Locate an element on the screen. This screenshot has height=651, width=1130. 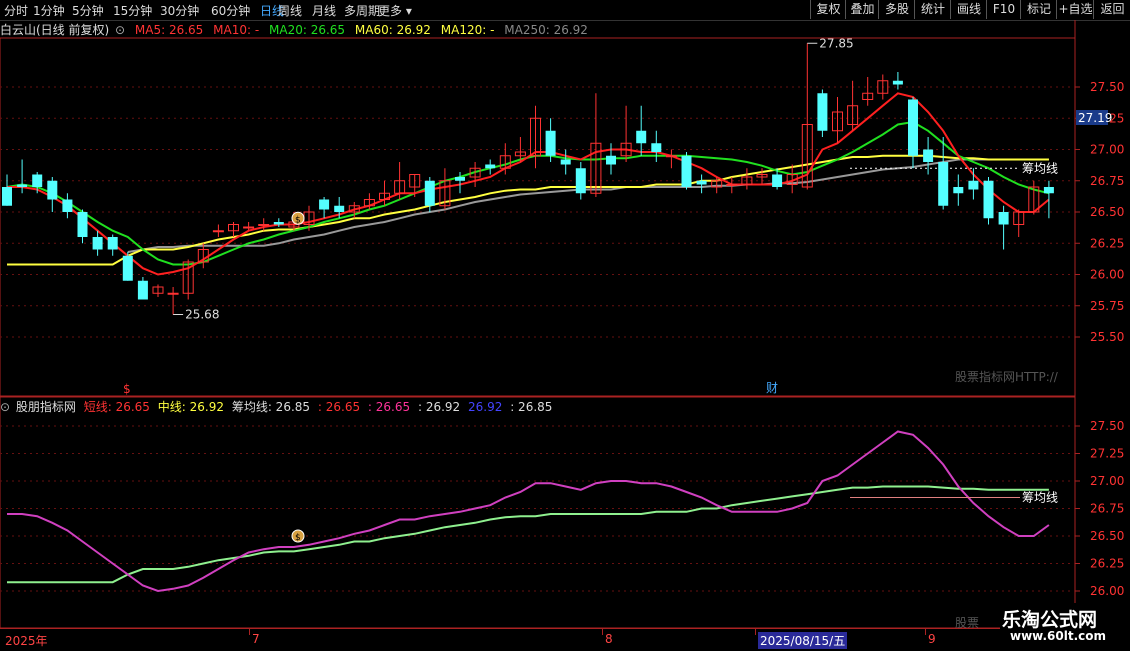
main-tick-label: 27.50 is located at coordinates (1107, 87).